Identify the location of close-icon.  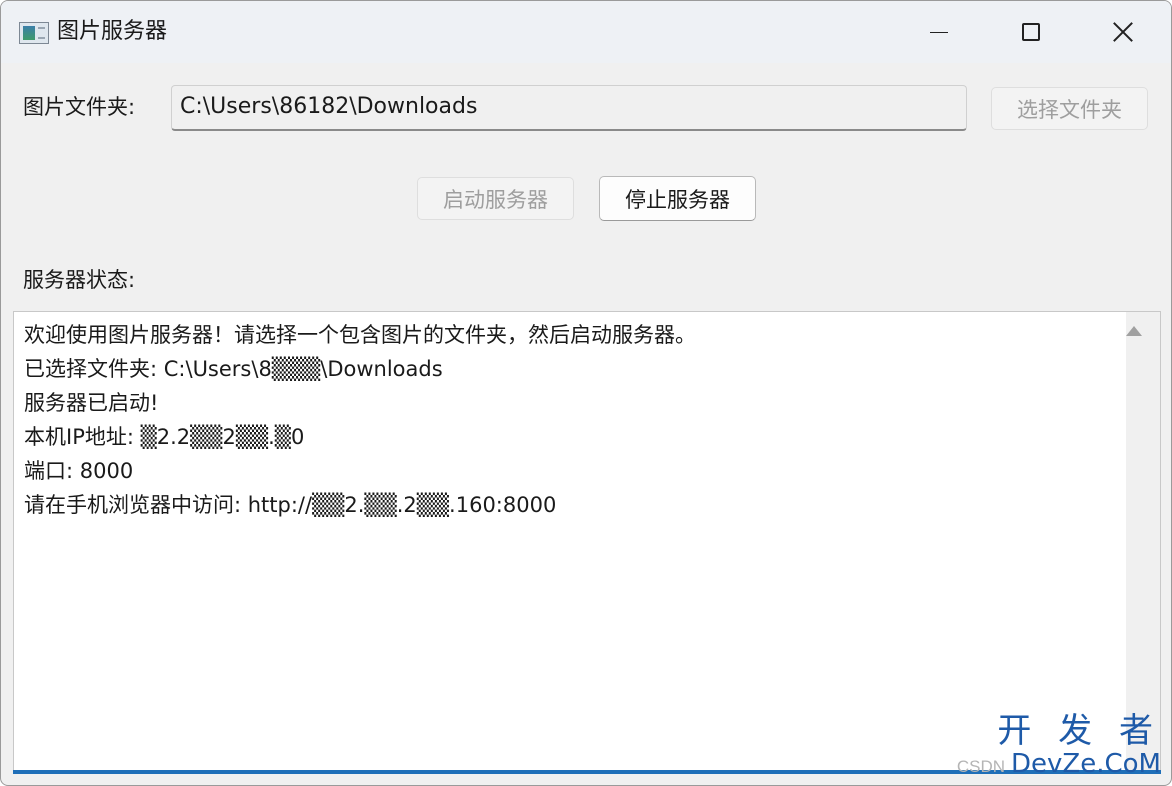
(1123, 32).